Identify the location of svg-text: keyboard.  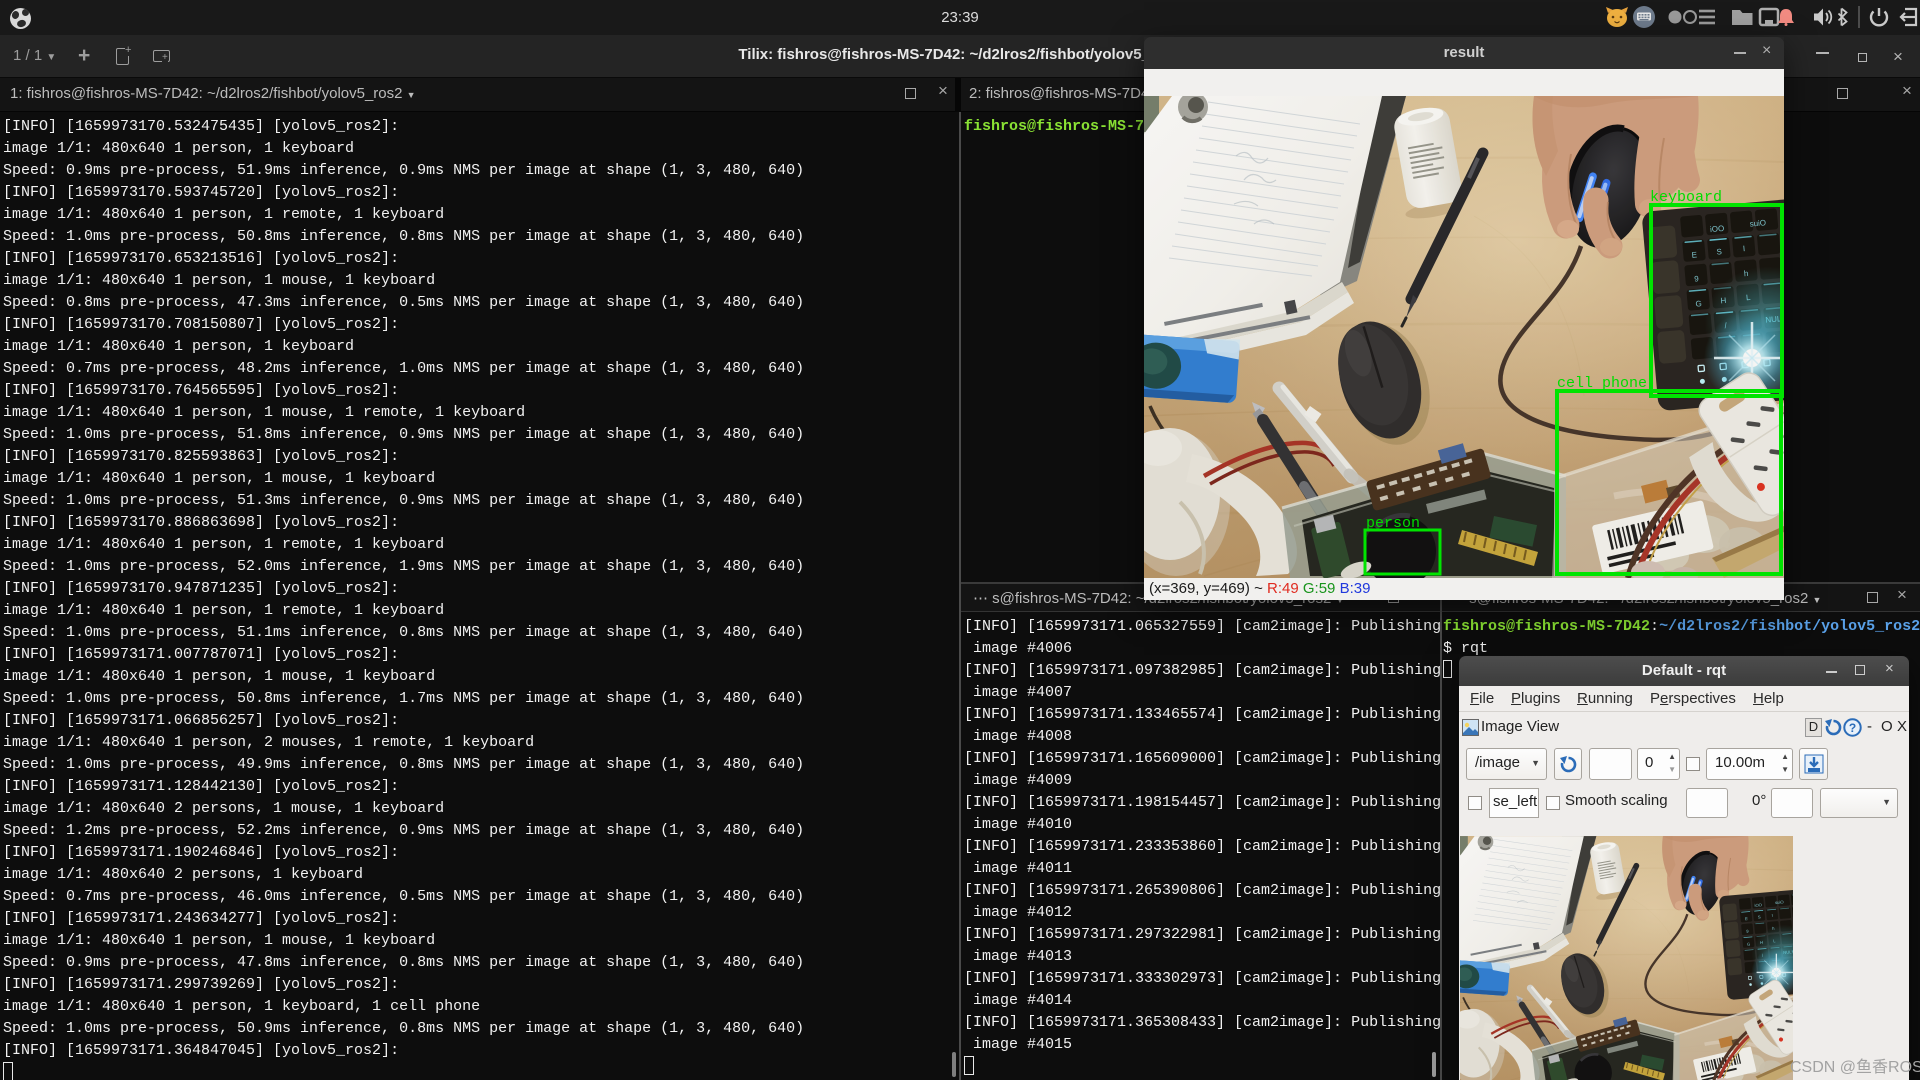
(1686, 197).